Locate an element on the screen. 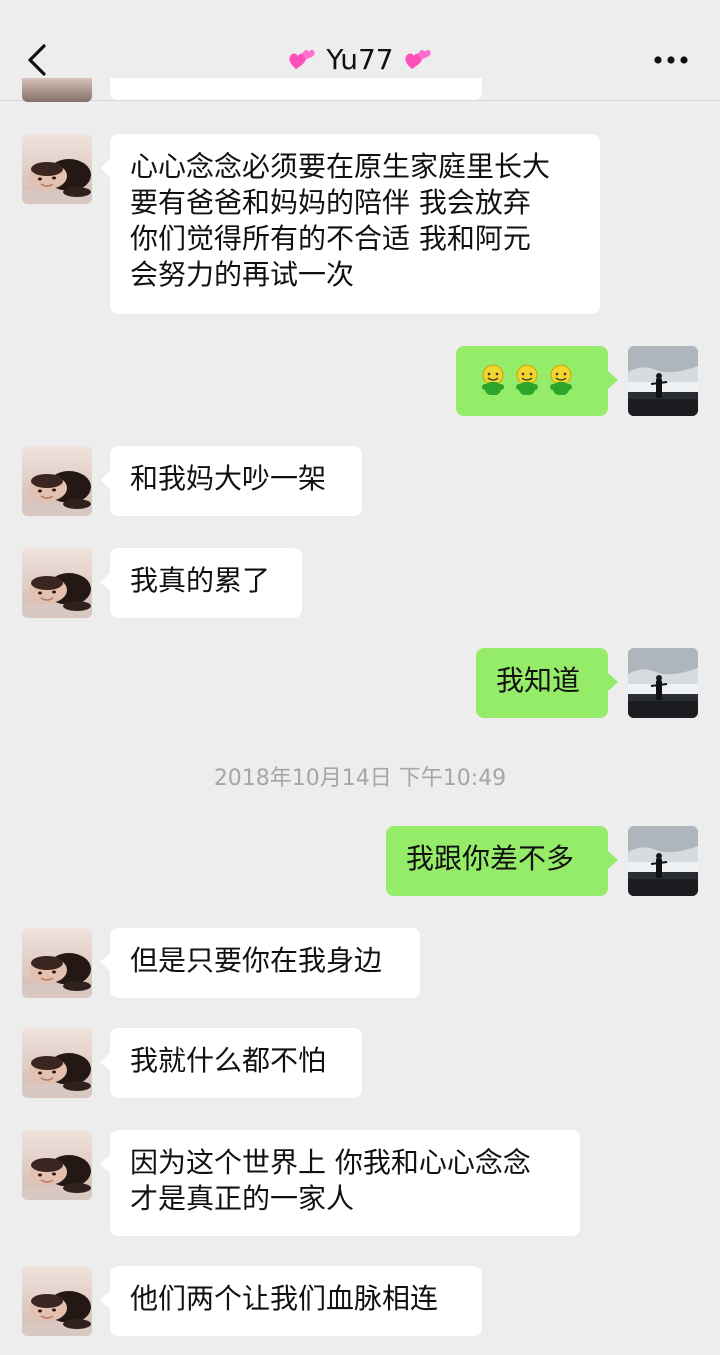 Image resolution: width=720 pixels, height=1355 pixels. message-text: 他们两个让我们血脉相连 is located at coordinates (284, 1298).